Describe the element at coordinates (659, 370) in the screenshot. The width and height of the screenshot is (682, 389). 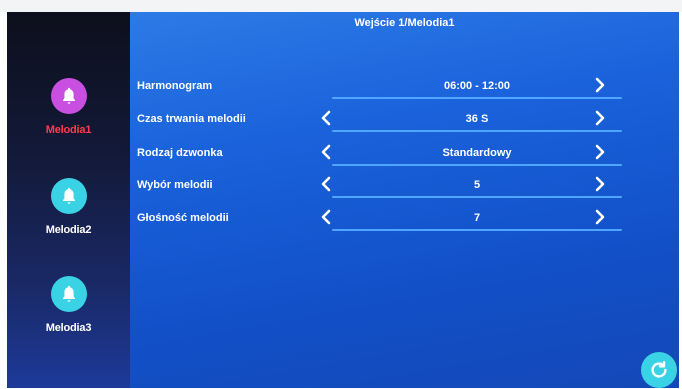
I see `refresh-icon` at that location.